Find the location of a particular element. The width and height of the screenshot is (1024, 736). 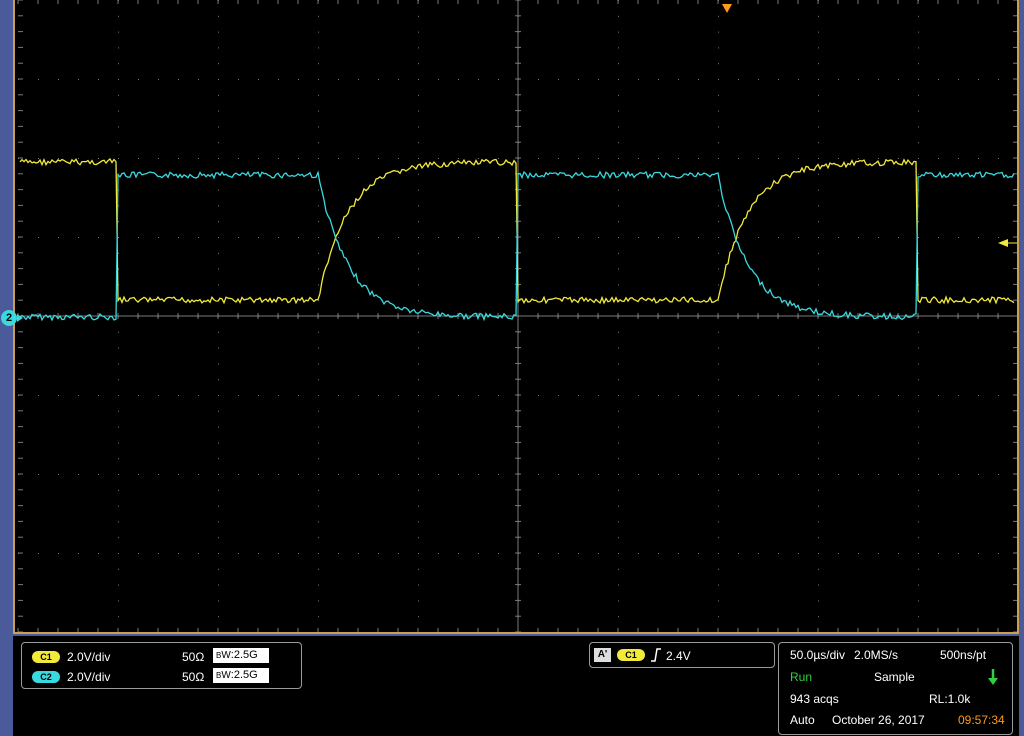

trigger-mode: Auto is located at coordinates (802, 720).